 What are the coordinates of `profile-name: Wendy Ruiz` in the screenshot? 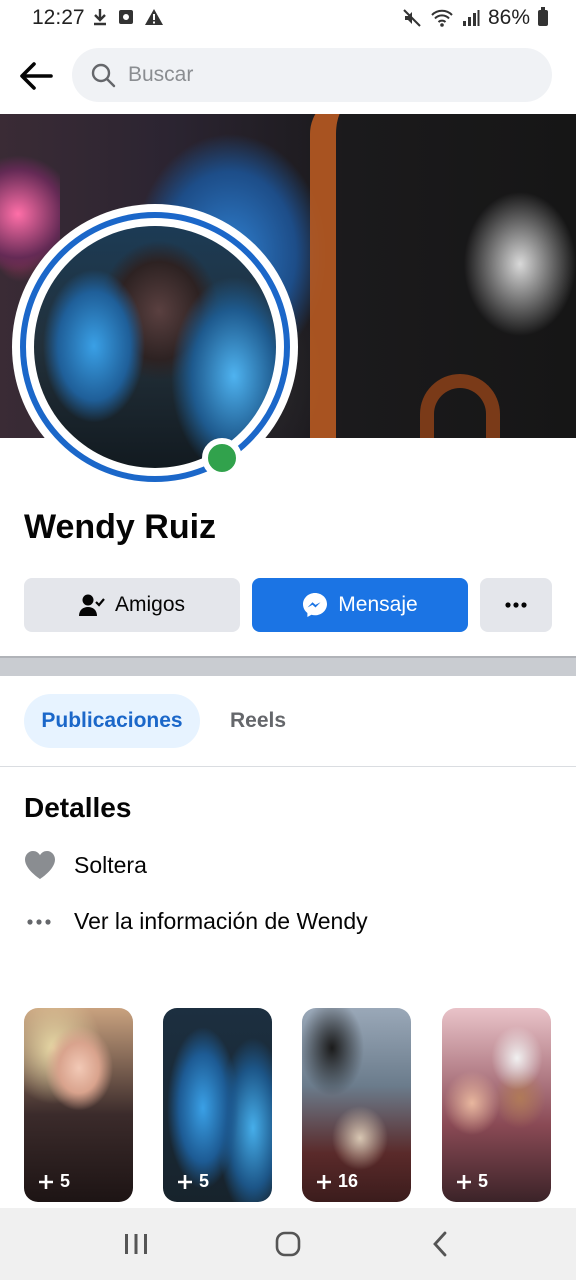 It's located at (120, 527).